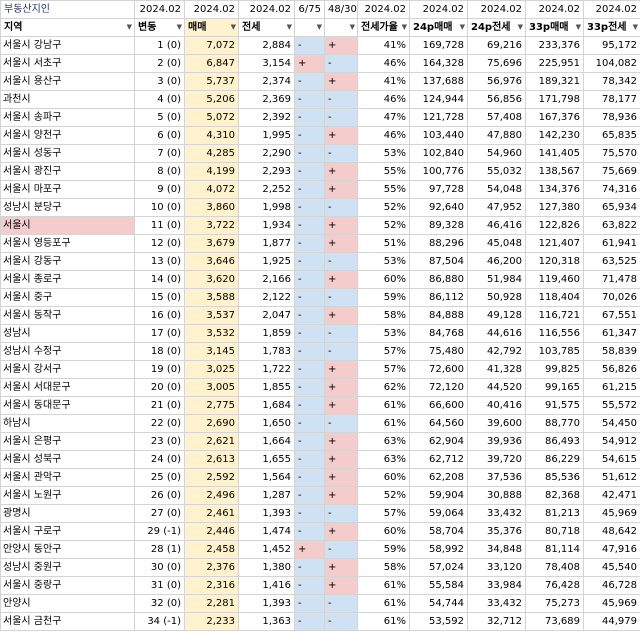 This screenshot has width=640, height=641. What do you see at coordinates (159, 585) in the screenshot?
I see `rank-cell: 31 (0)` at bounding box center [159, 585].